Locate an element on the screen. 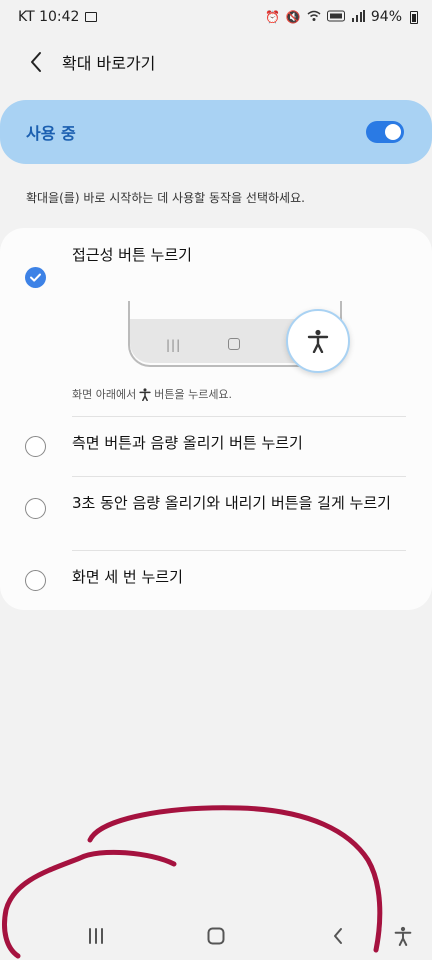  option-triple-tap: 화면 세 번 누르기 is located at coordinates (216, 582).